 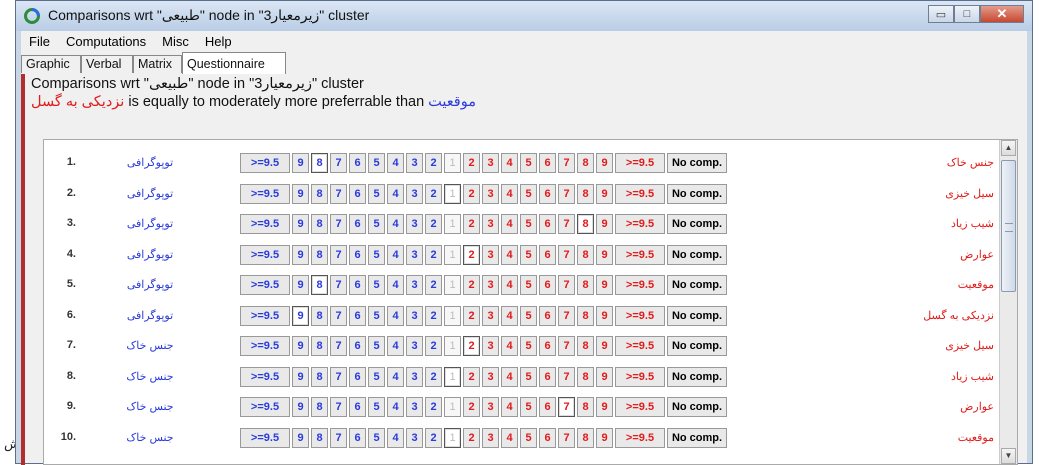 What do you see at coordinates (1002, 14) in the screenshot?
I see `close-button: ✕` at bounding box center [1002, 14].